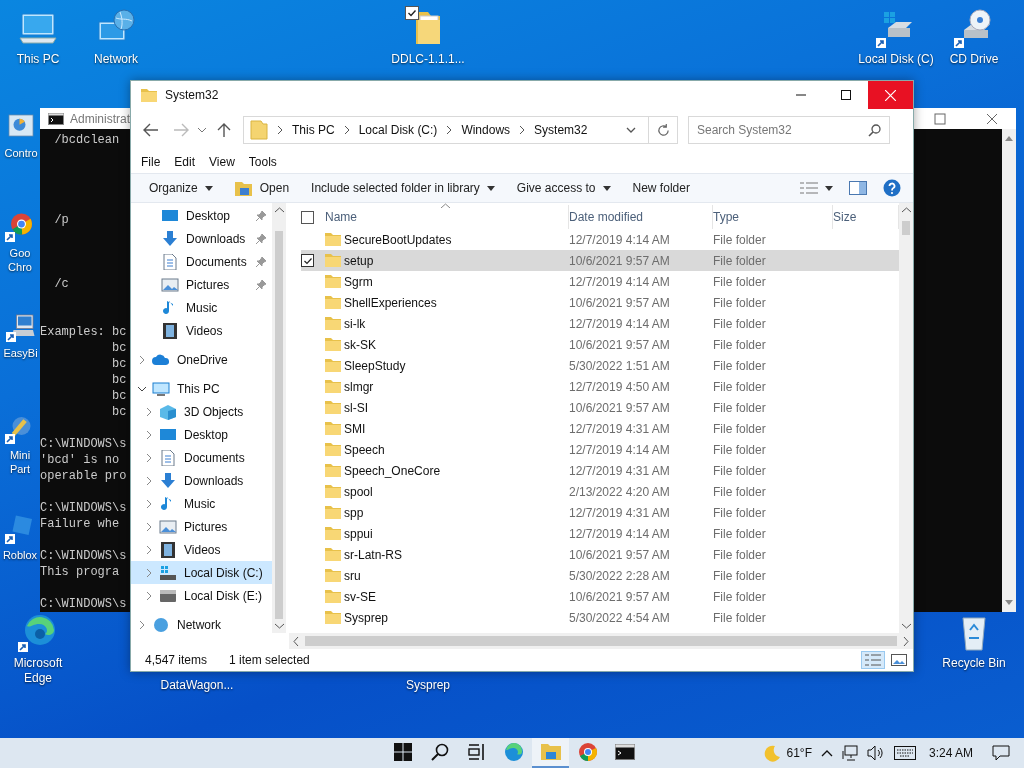 The height and width of the screenshot is (768, 1024). Describe the element at coordinates (600, 554) in the screenshot. I see `file-row: sr-Latn-RS 10/6/2021 9:57 AM File folder` at that location.